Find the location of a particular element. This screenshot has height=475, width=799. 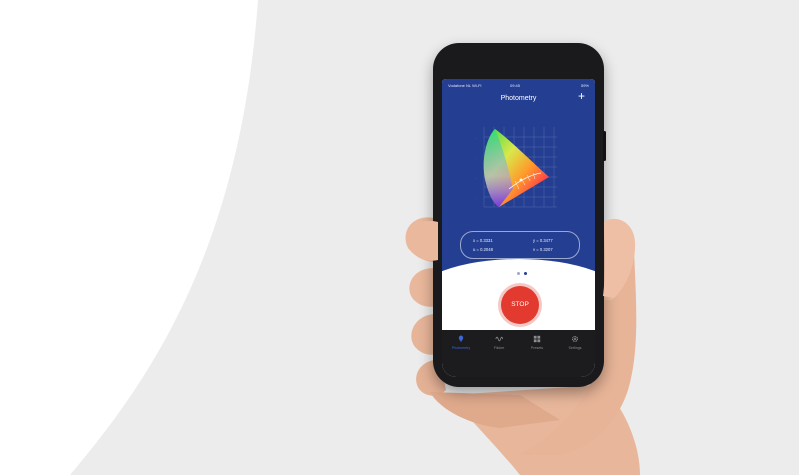

tab-photometry: Photometry is located at coordinates (461, 342).